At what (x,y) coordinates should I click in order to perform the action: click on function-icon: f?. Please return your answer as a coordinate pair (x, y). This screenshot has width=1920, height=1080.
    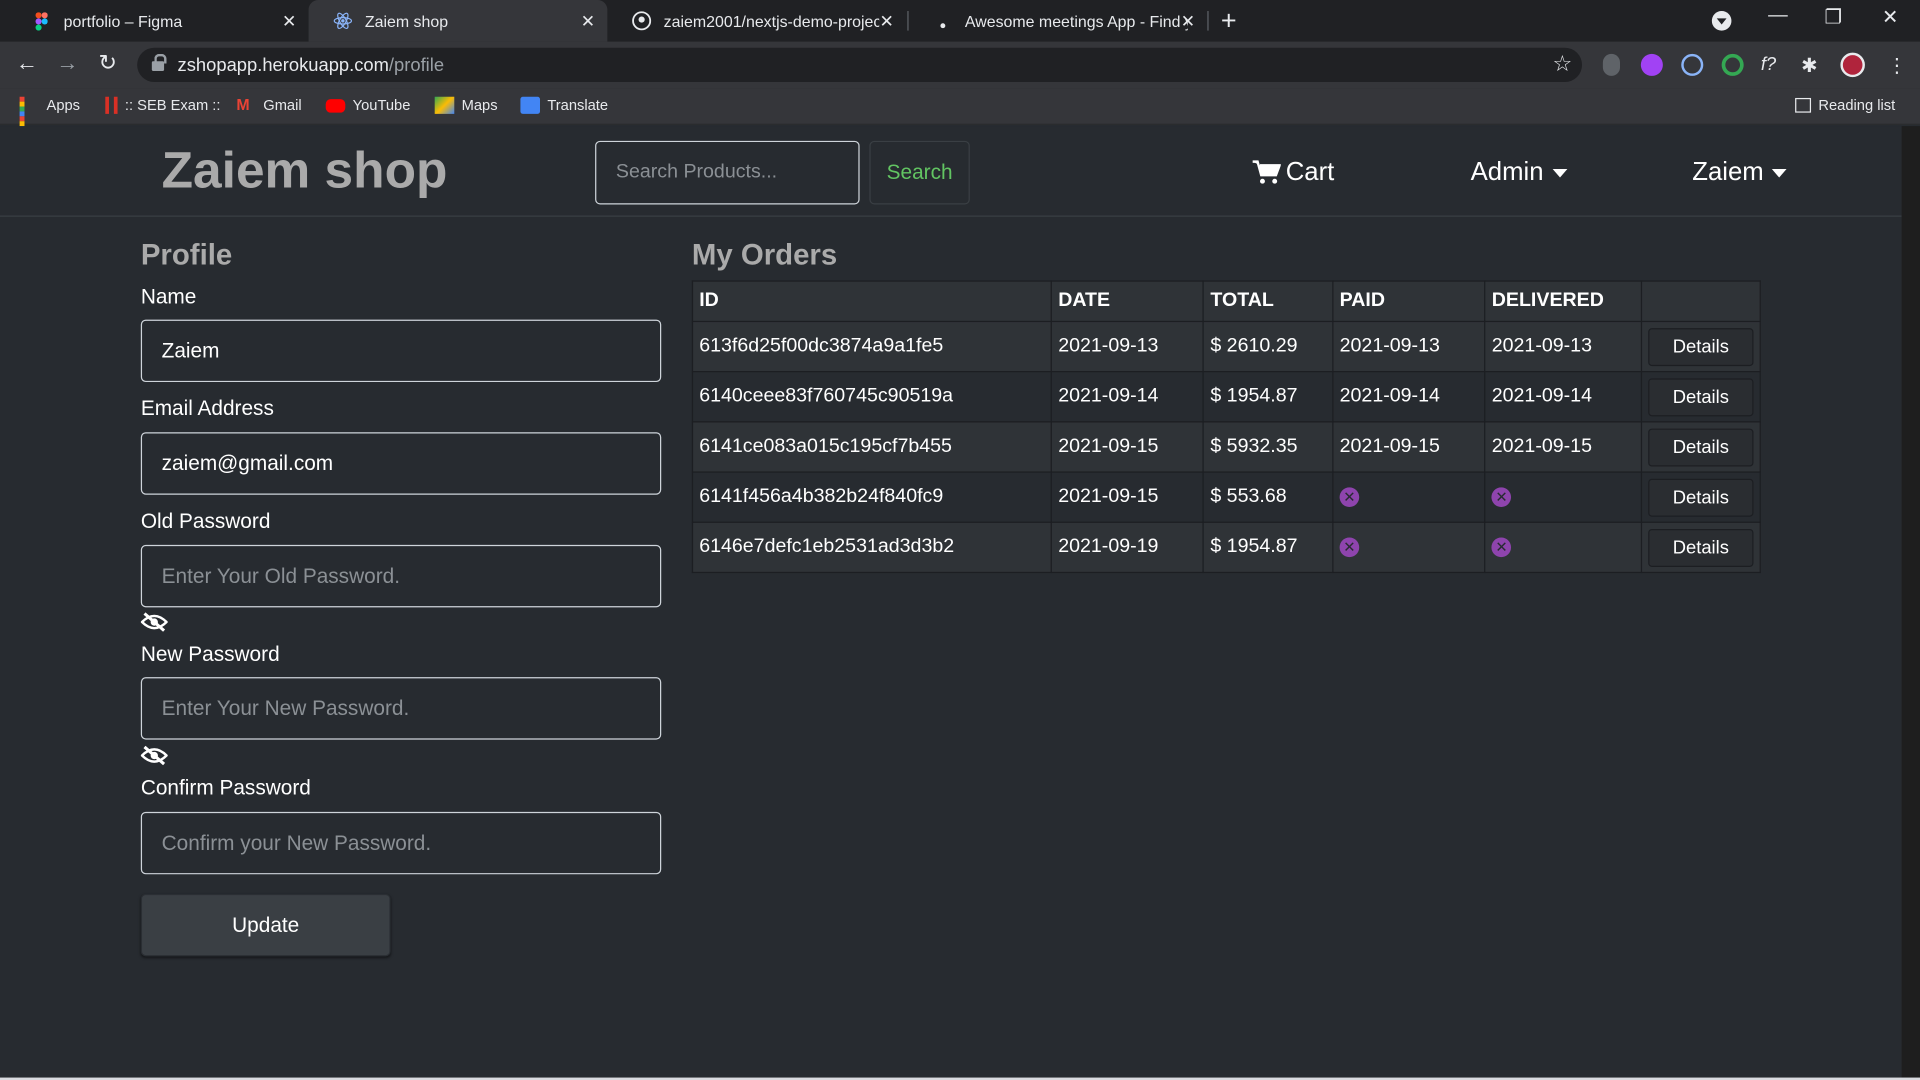
    Looking at the image, I should click on (1772, 65).